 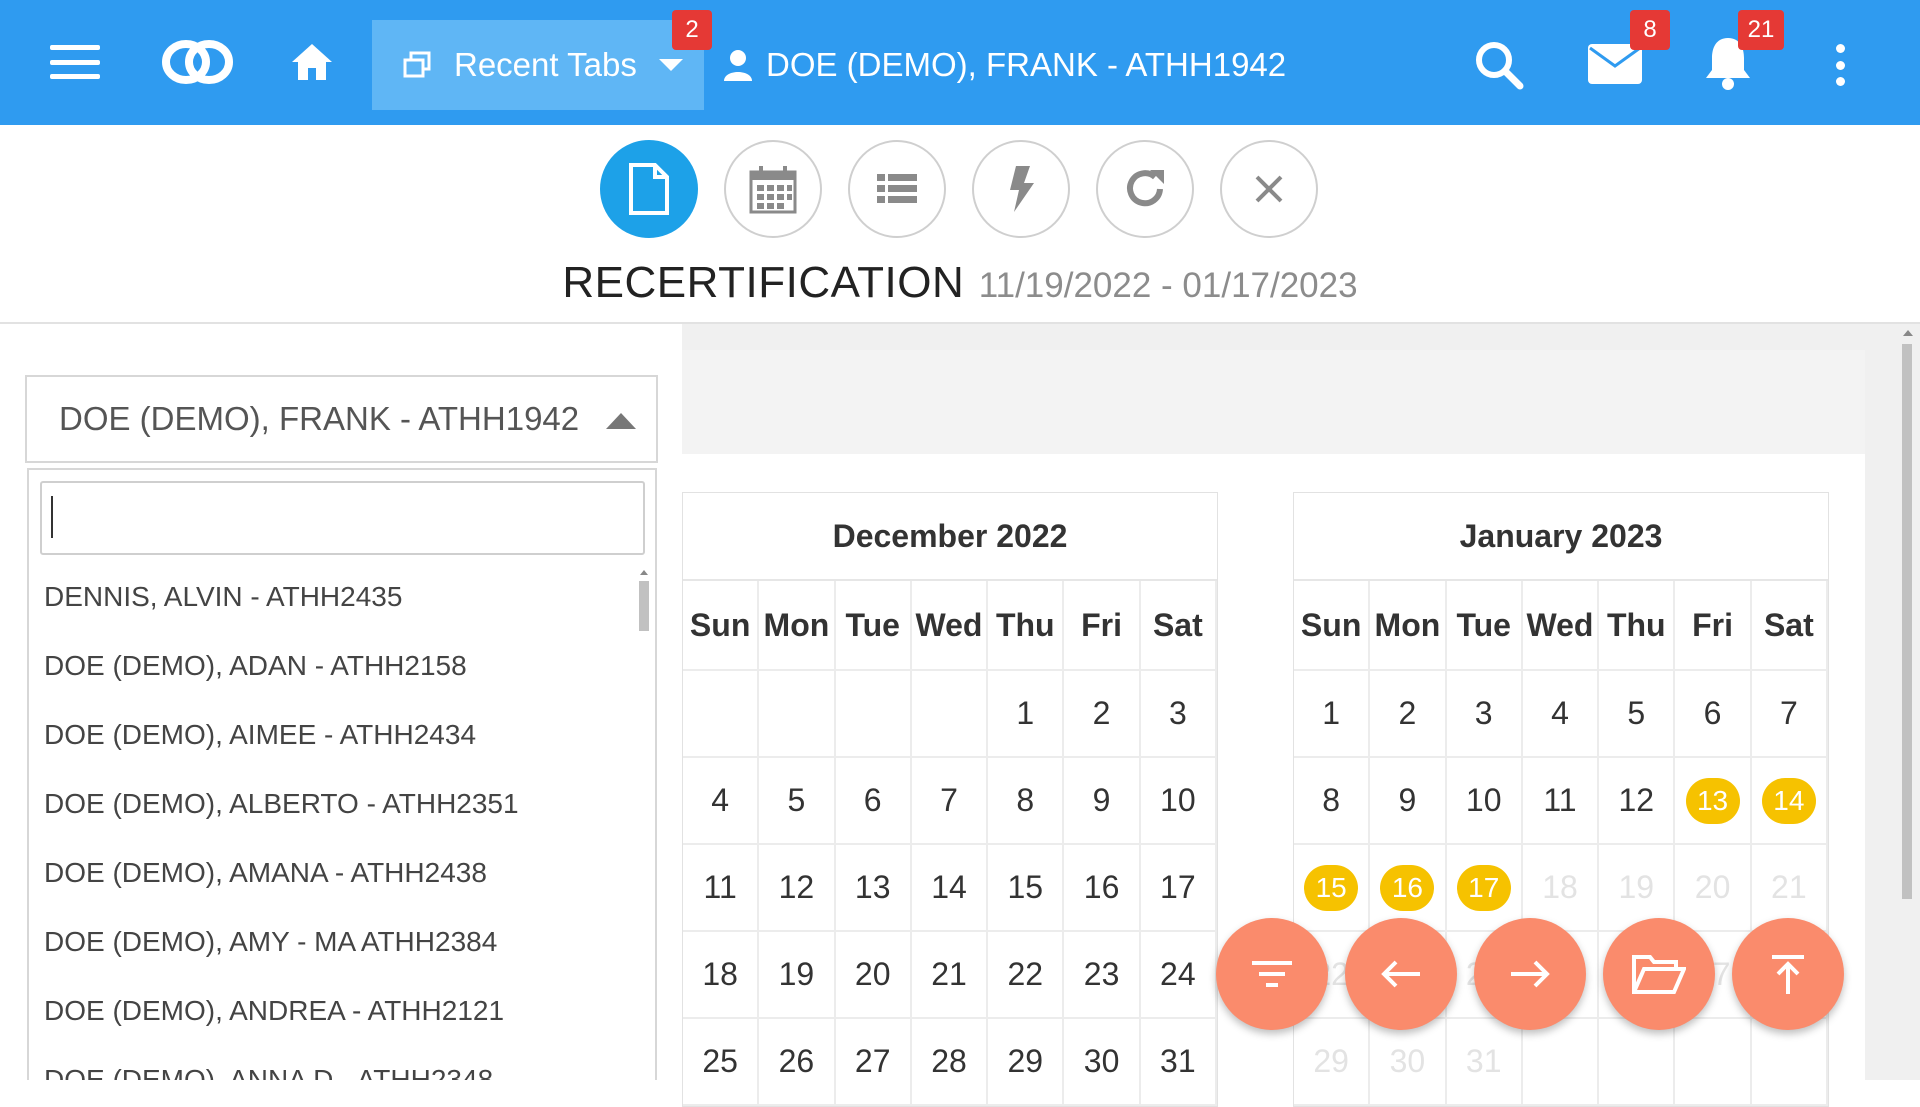 I want to click on patient-option: DOE (DEMO), ANNA D - ATHH2348, so click(x=334, y=1063).